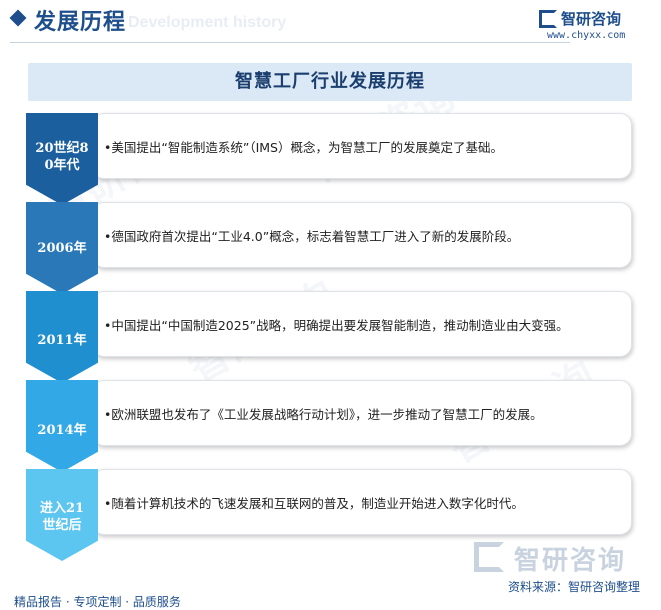  What do you see at coordinates (312, 236) in the screenshot?
I see `timeline-text: •德国政府首次提出“工业4.0”概念，标志着智慧工厂进入了新的发展阶段。` at bounding box center [312, 236].